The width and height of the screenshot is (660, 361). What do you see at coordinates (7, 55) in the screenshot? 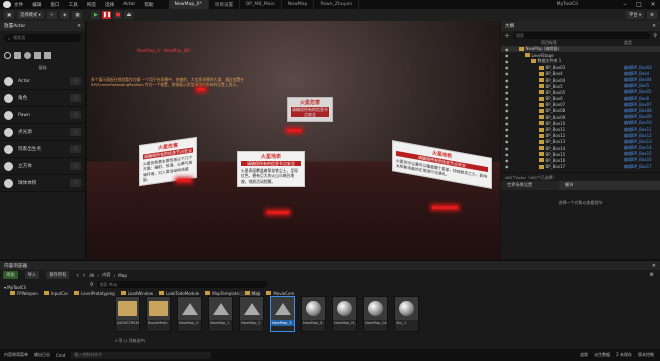
I see `recent-icon` at bounding box center [7, 55].